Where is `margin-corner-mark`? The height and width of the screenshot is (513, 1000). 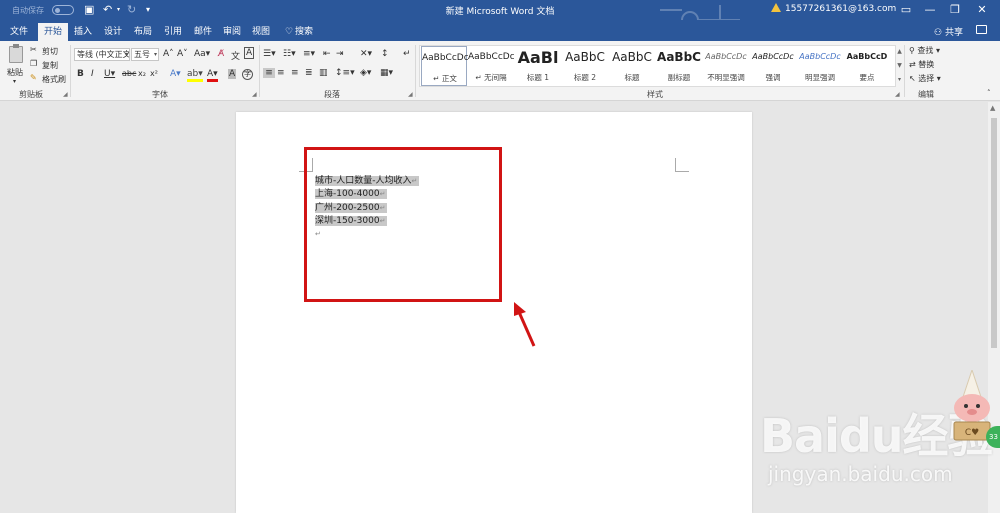
margin-corner-mark is located at coordinates (682, 165).